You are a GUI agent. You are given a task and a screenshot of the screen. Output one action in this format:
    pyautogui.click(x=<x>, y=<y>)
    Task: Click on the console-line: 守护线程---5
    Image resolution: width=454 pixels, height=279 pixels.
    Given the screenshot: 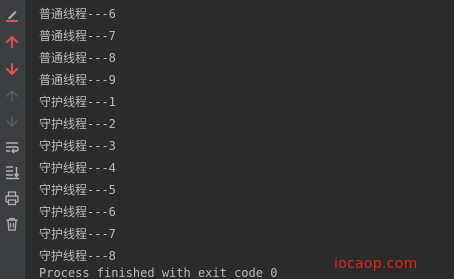 What is the action you would take?
    pyautogui.click(x=77, y=190)
    